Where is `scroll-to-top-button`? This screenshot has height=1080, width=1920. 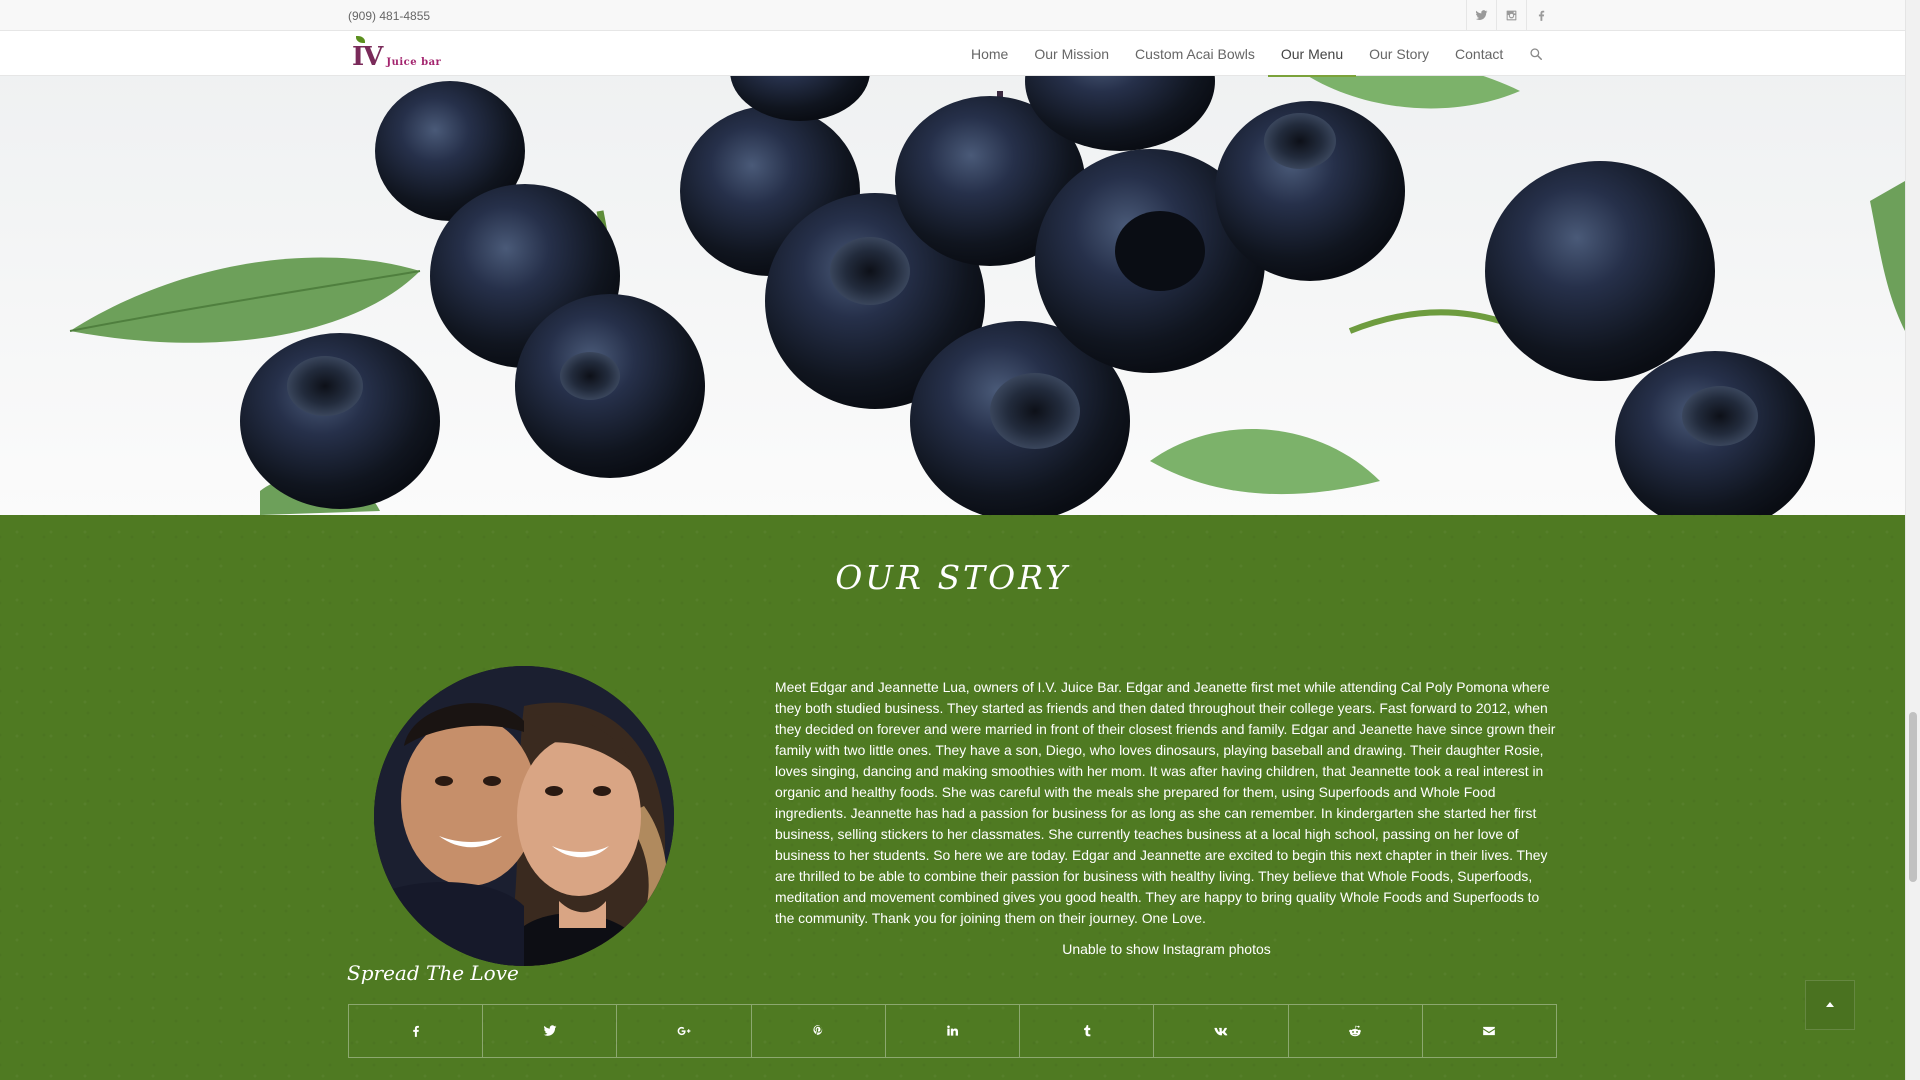 scroll-to-top-button is located at coordinates (1830, 1005).